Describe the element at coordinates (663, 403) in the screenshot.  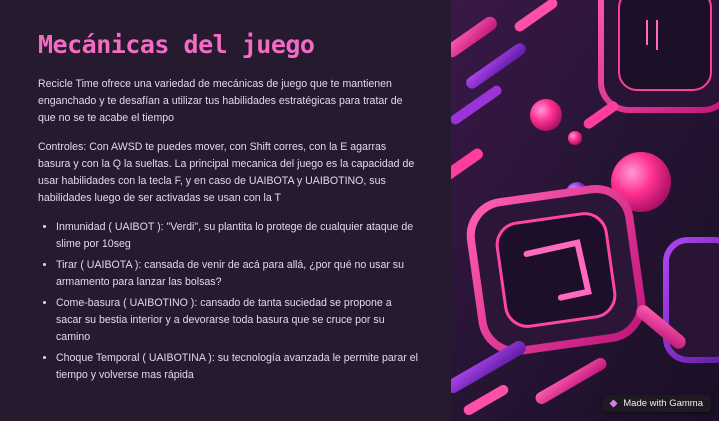
I see `badge-label: Made with Gamma` at that location.